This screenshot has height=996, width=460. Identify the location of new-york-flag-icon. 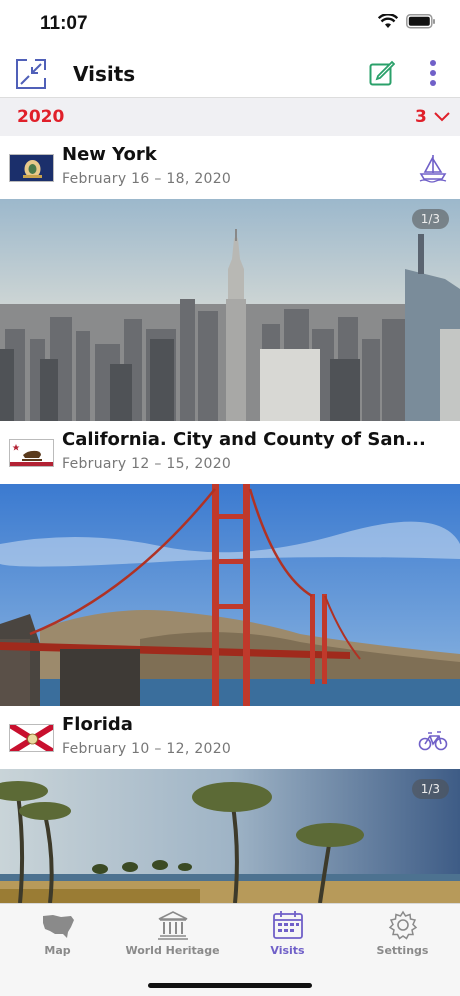
(31, 168).